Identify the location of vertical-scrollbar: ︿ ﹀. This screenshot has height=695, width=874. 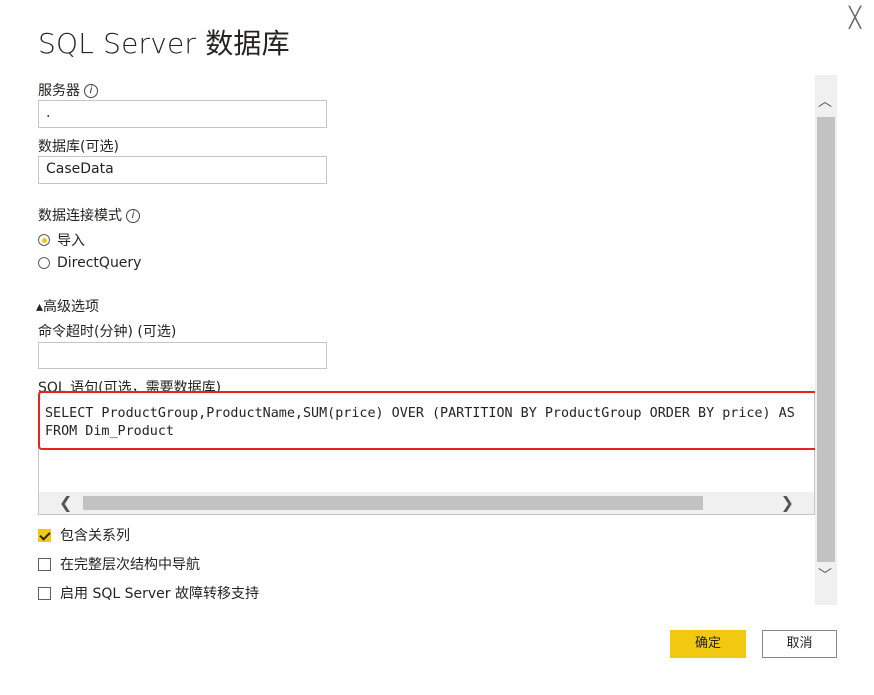
(826, 340).